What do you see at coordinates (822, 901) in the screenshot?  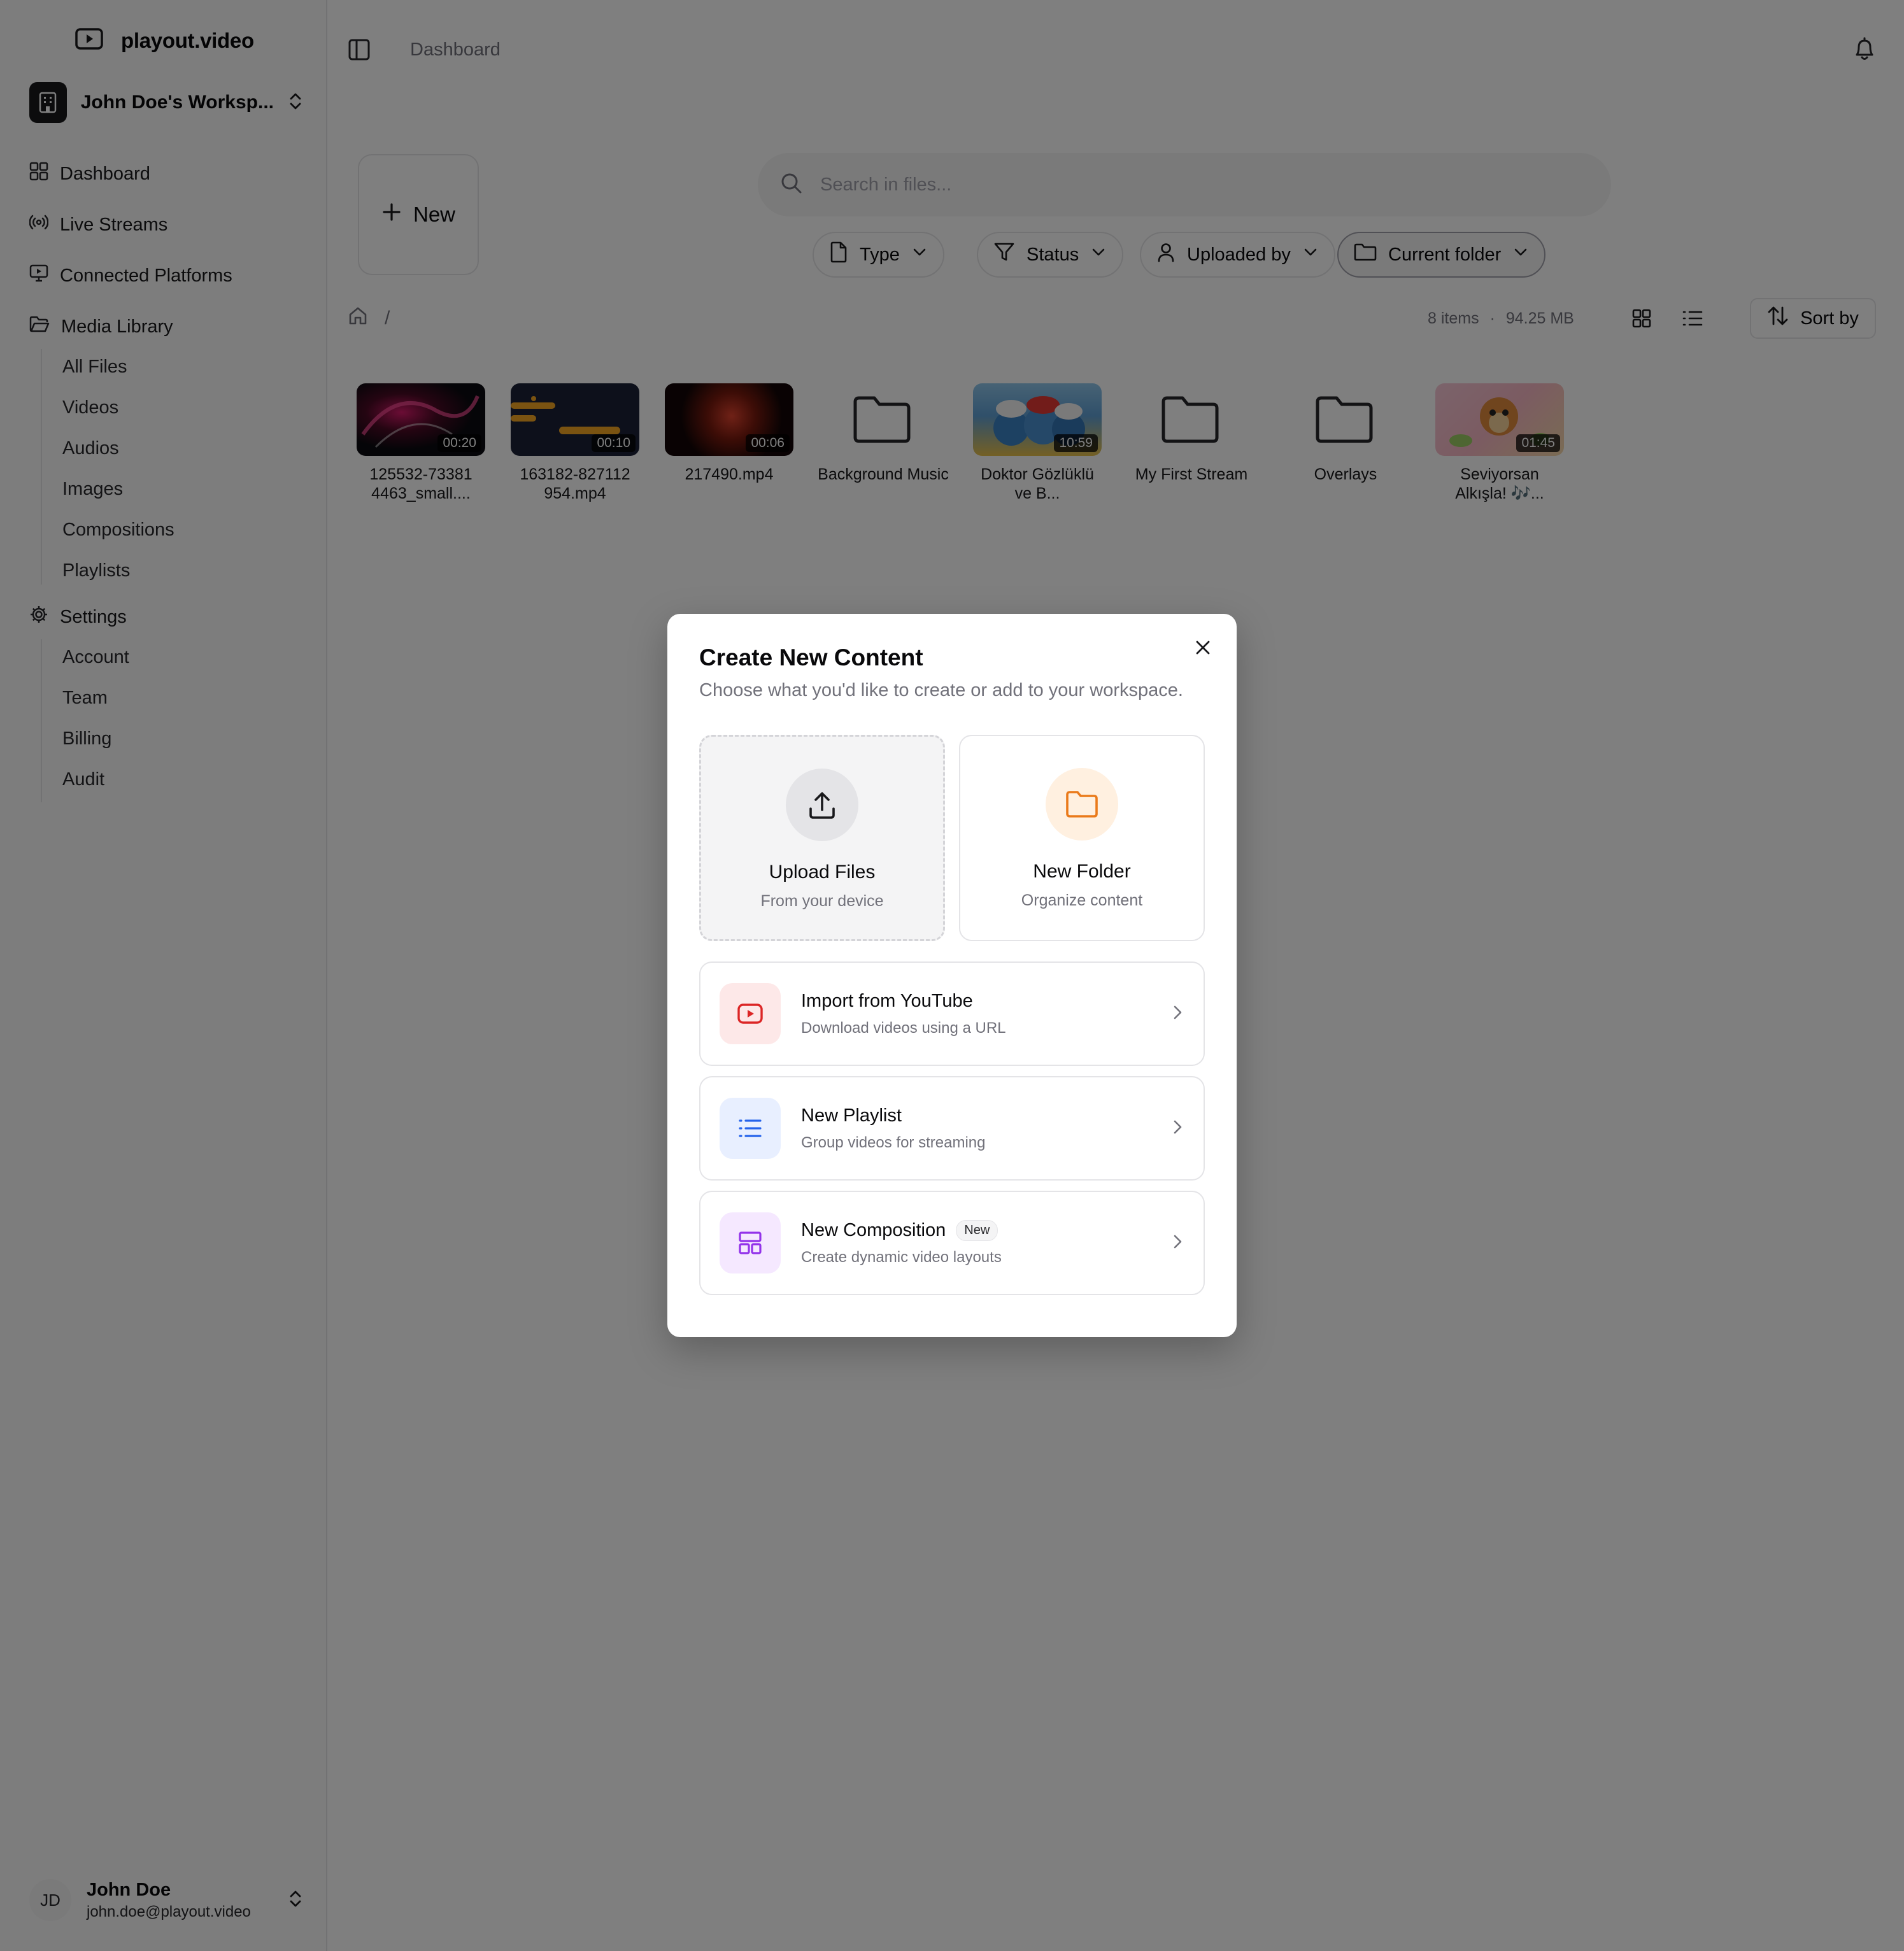 I see `upload-files-subtitle: From your device` at bounding box center [822, 901].